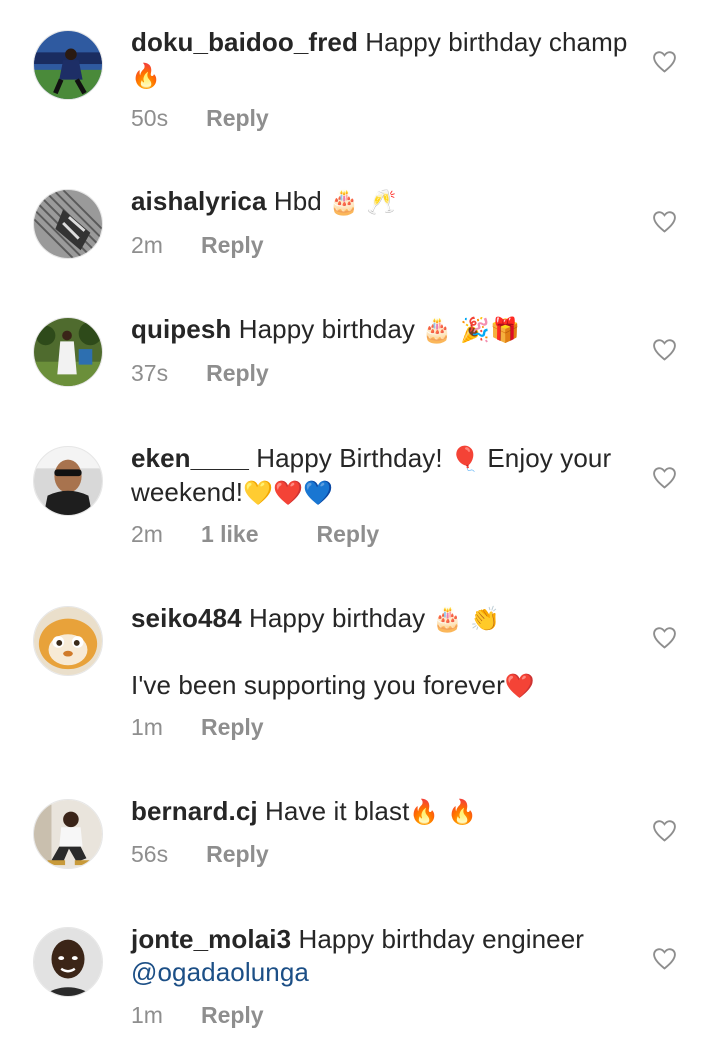 The width and height of the screenshot is (720, 1039). What do you see at coordinates (150, 854) in the screenshot?
I see `comment-time: 56s` at bounding box center [150, 854].